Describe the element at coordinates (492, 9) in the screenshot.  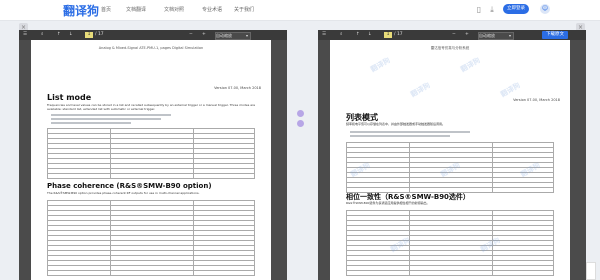
I see `download-icon: ⤓` at that location.